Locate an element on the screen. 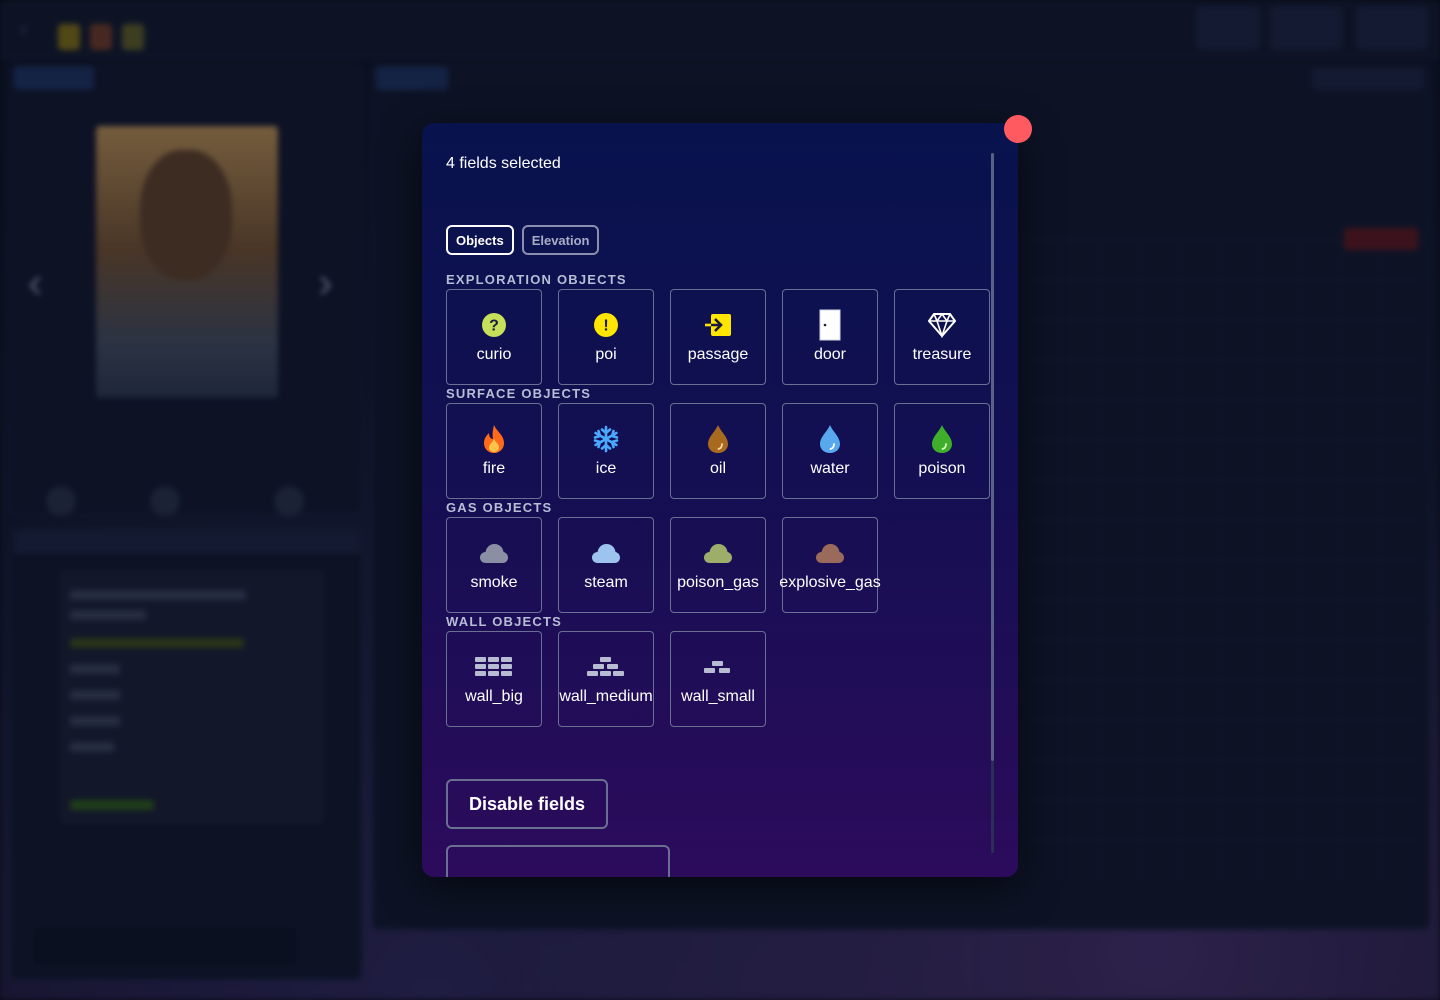 This screenshot has height=1000, width=1440. section-title-exploration: EXPLORATION OBJECTS is located at coordinates (536, 279).